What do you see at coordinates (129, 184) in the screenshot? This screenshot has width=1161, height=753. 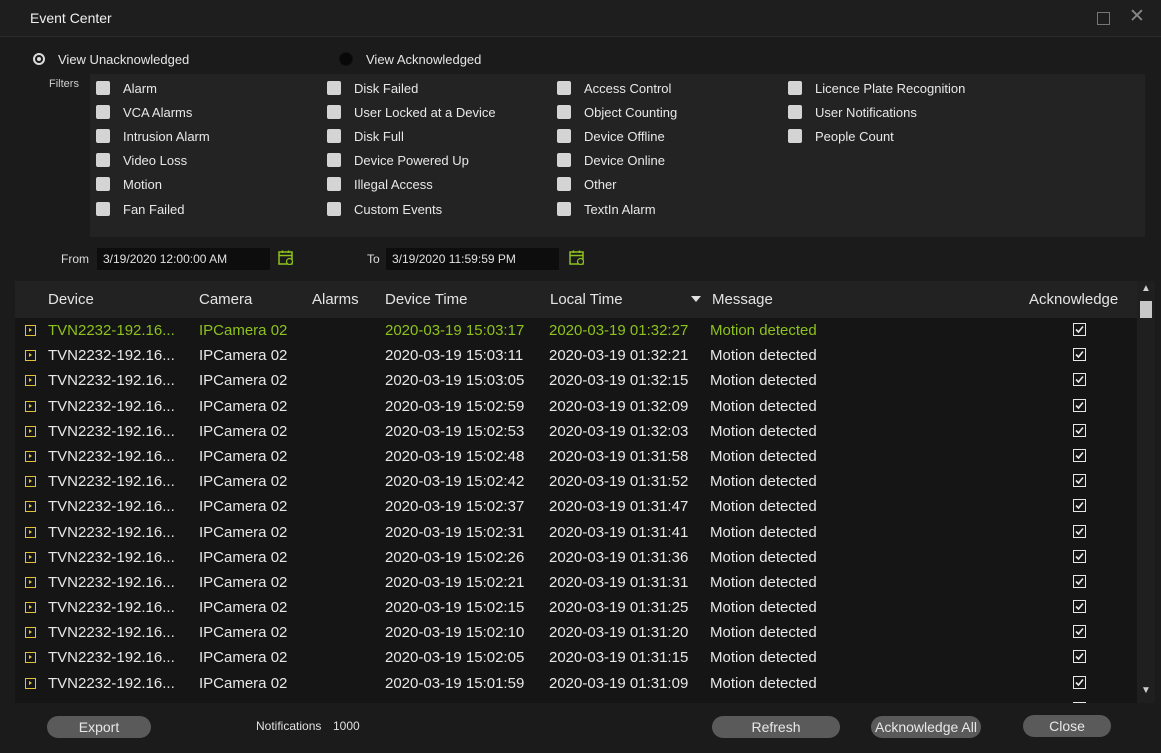 I see `filter-motion: Motion` at bounding box center [129, 184].